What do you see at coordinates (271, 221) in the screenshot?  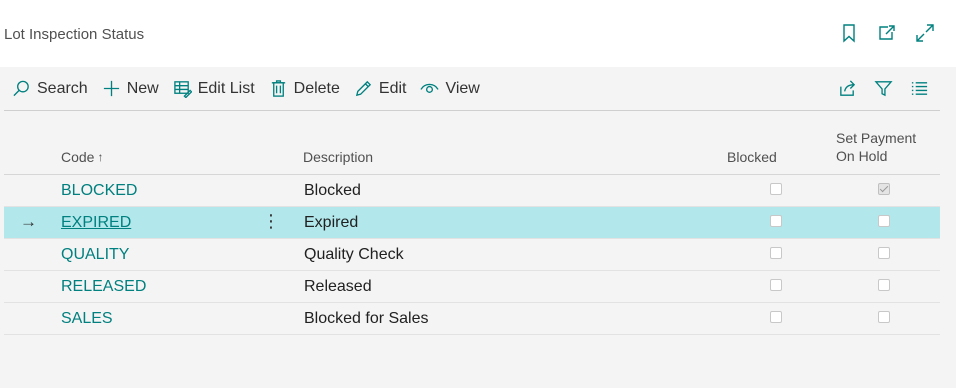 I see `row-more-options-icon: ⋮` at bounding box center [271, 221].